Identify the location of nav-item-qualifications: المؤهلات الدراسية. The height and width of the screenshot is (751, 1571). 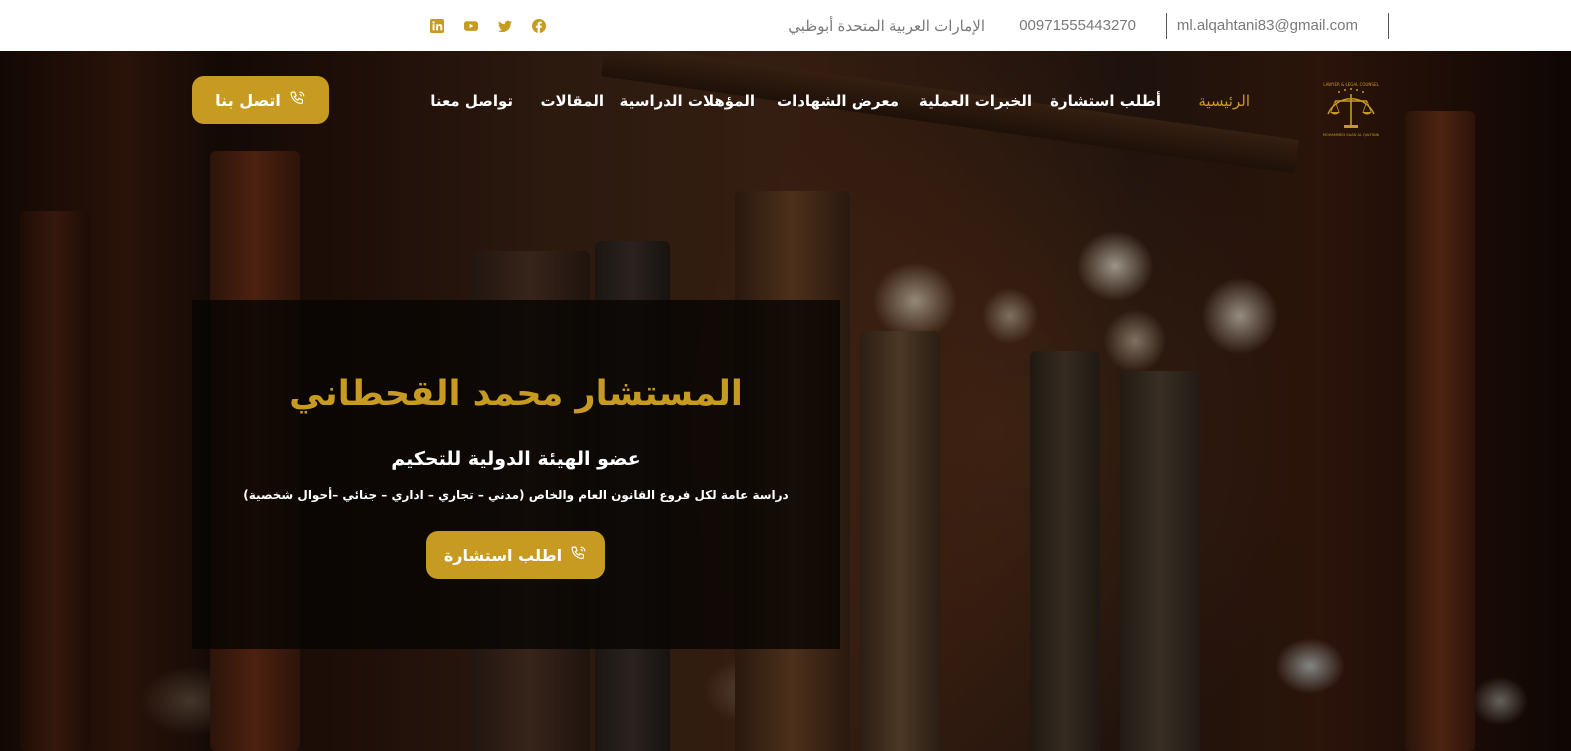
(687, 101).